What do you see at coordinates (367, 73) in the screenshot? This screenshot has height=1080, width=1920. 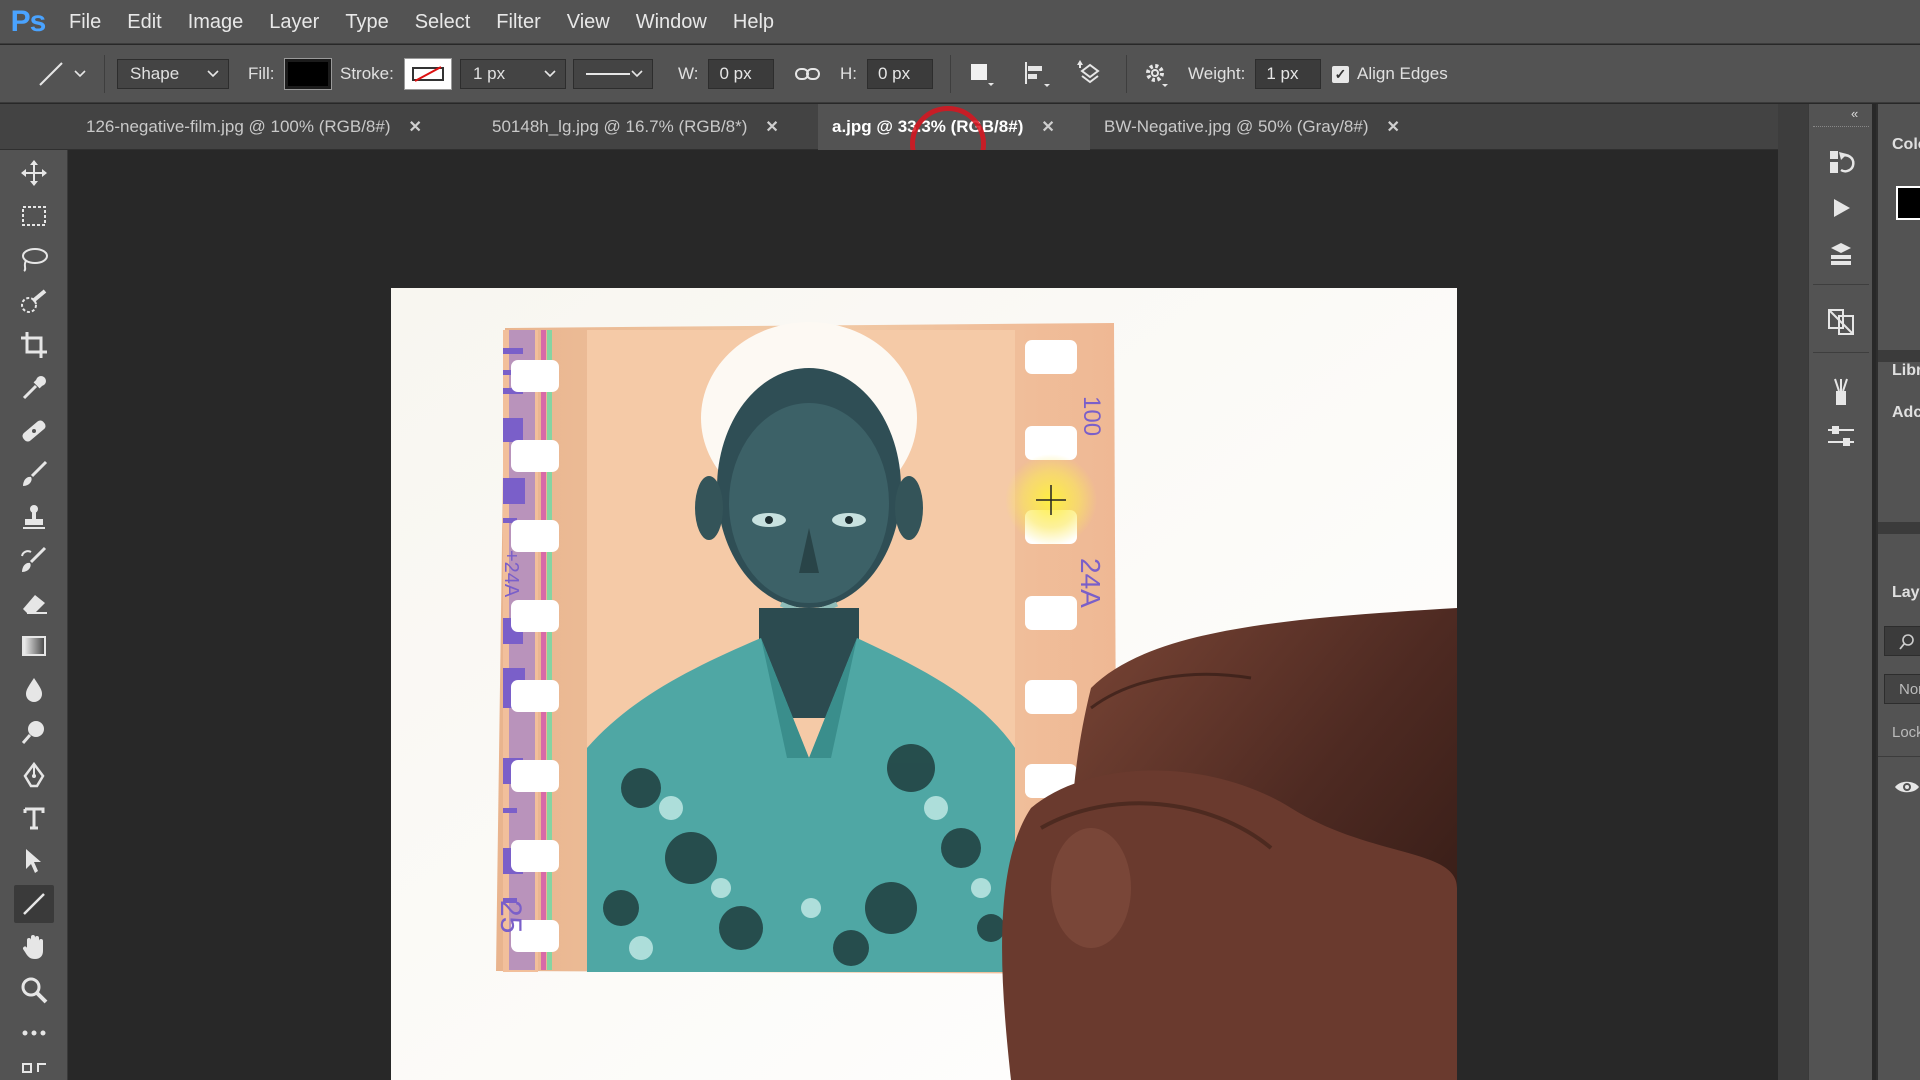 I see `stroke-label: Stroke:` at bounding box center [367, 73].